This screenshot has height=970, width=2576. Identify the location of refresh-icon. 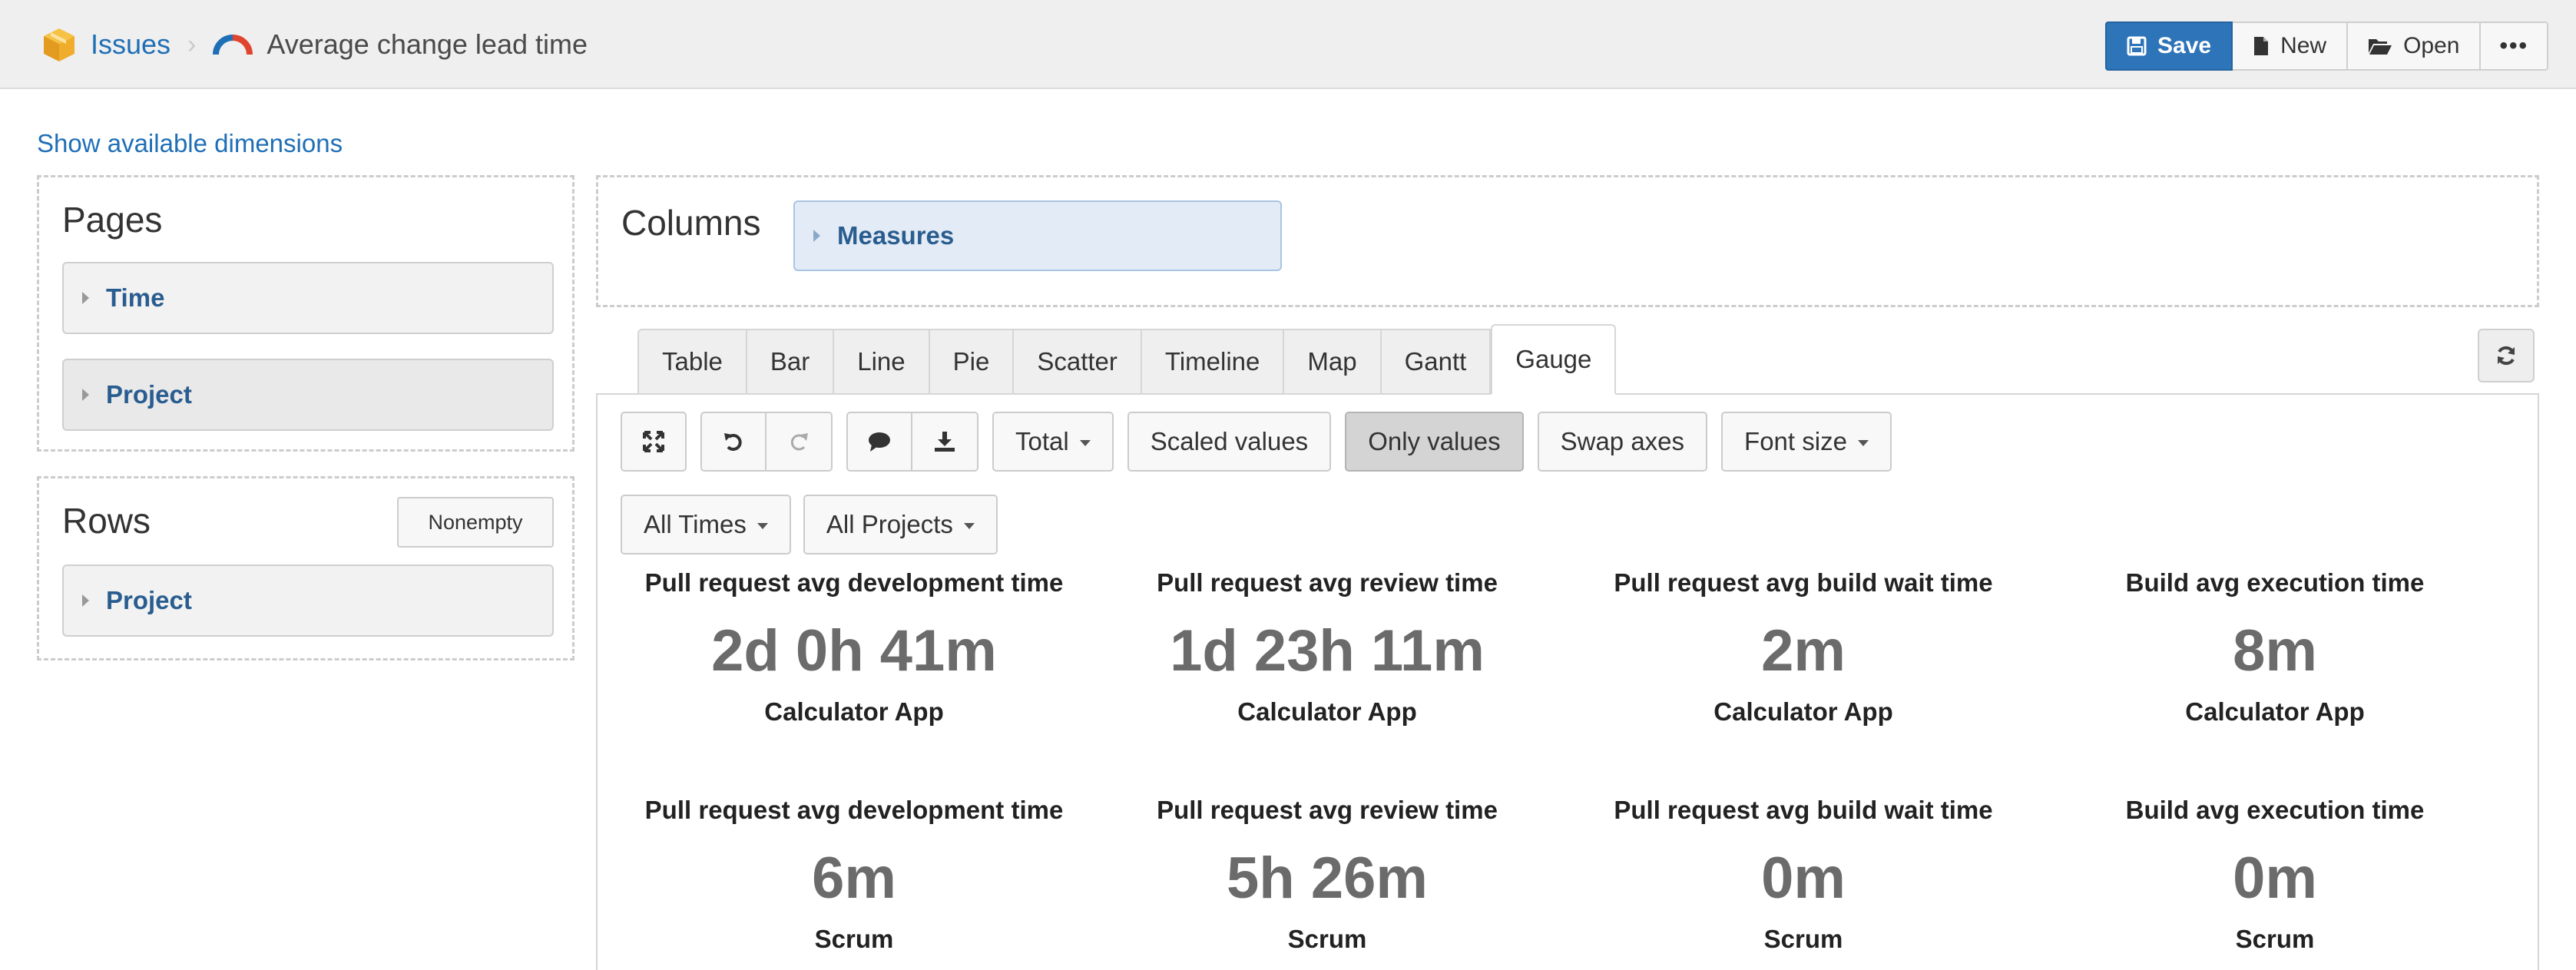
(2506, 356).